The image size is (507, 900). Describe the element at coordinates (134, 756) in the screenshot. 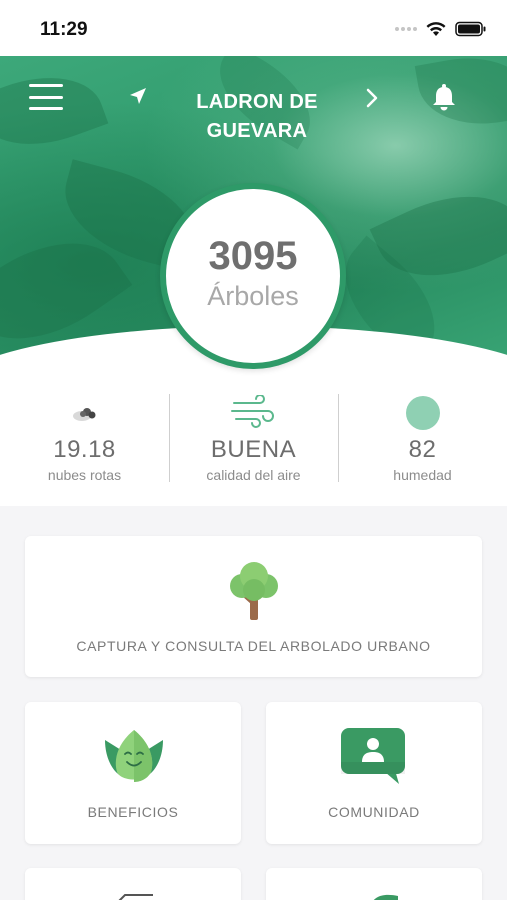

I see `smiling-leaf-icon` at that location.